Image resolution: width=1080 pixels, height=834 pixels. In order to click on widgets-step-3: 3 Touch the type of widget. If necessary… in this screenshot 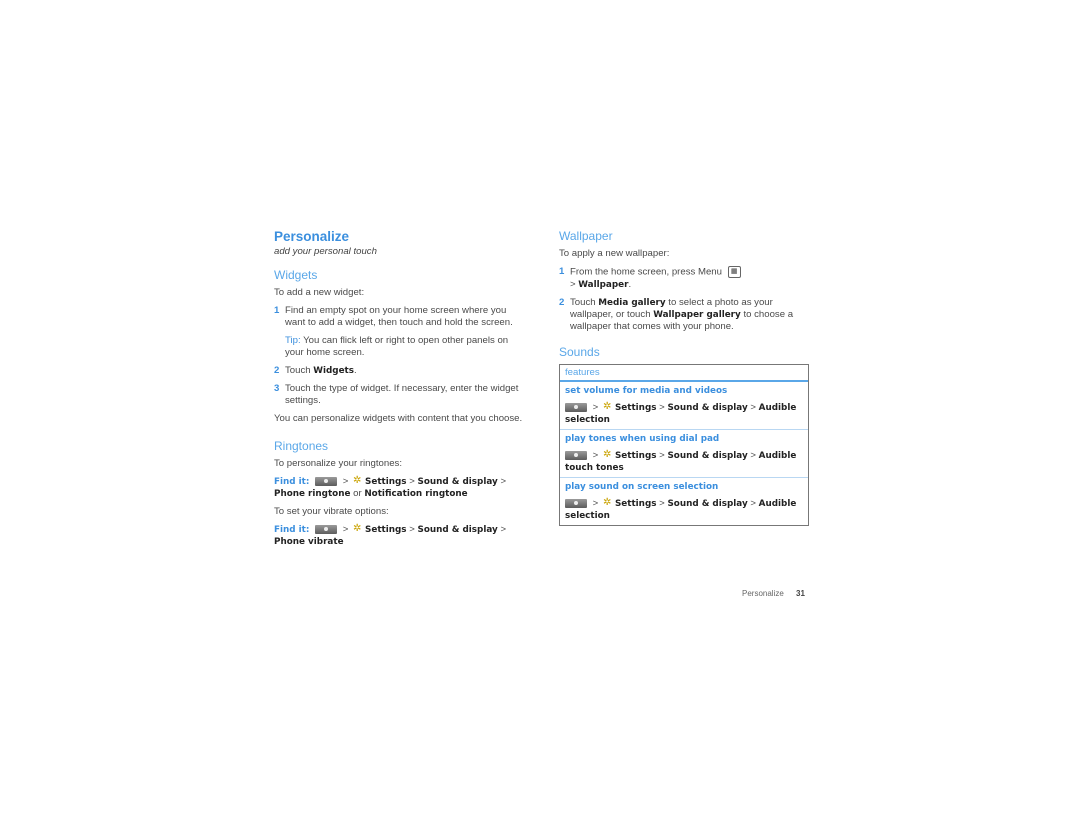, I will do `click(396, 394)`.